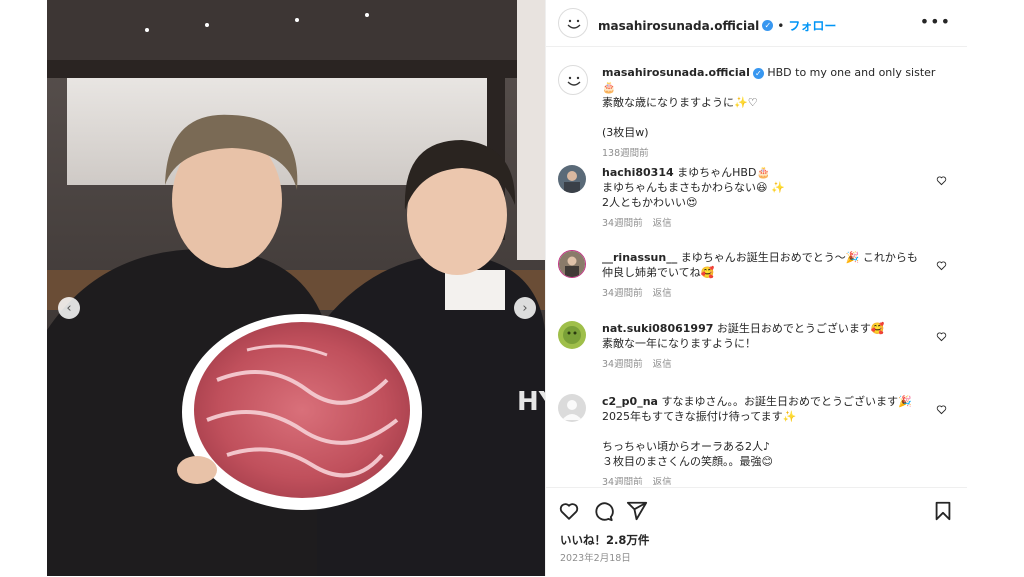 This screenshot has width=1024, height=577. What do you see at coordinates (625, 153) in the screenshot?
I see `caption-time: 138週間前` at bounding box center [625, 153].